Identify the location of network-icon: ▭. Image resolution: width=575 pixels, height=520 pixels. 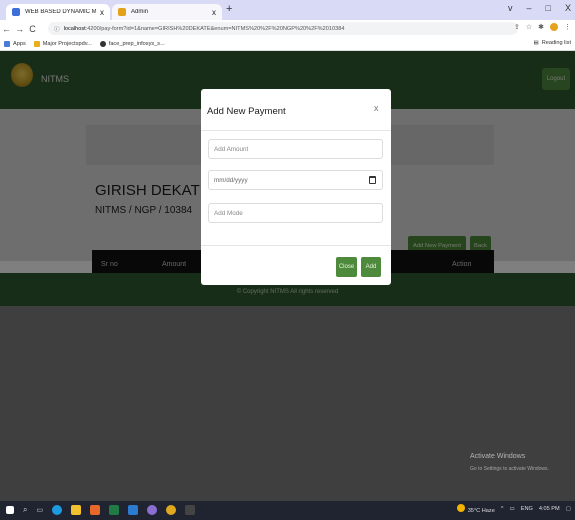
(511, 509).